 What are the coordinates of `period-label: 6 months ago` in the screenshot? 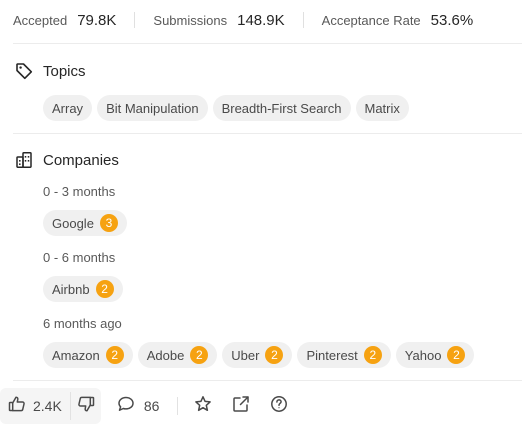 It's located at (82, 323).